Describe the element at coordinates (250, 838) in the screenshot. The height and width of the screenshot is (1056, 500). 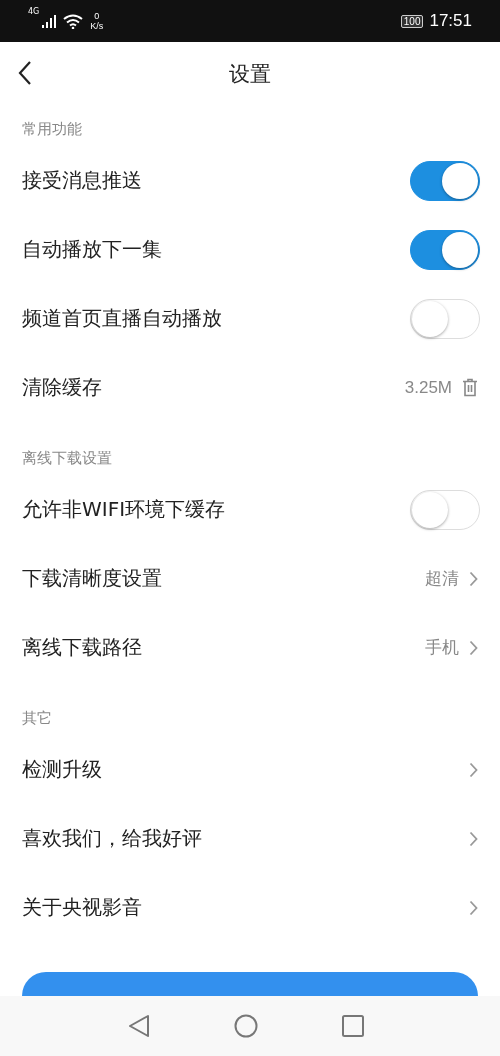
I see `settings-row: 喜欢我们，给我好评` at that location.